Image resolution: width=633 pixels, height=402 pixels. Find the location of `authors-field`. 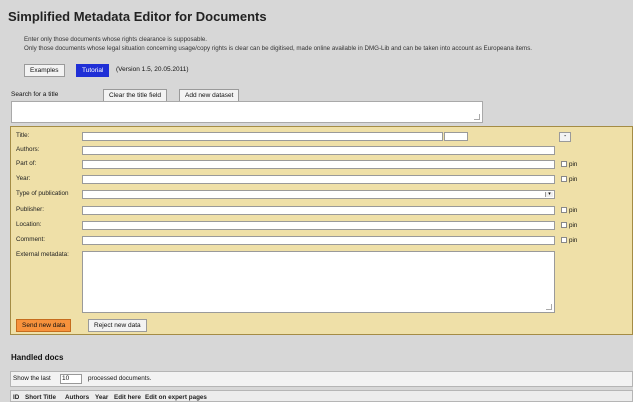

authors-field is located at coordinates (318, 150).